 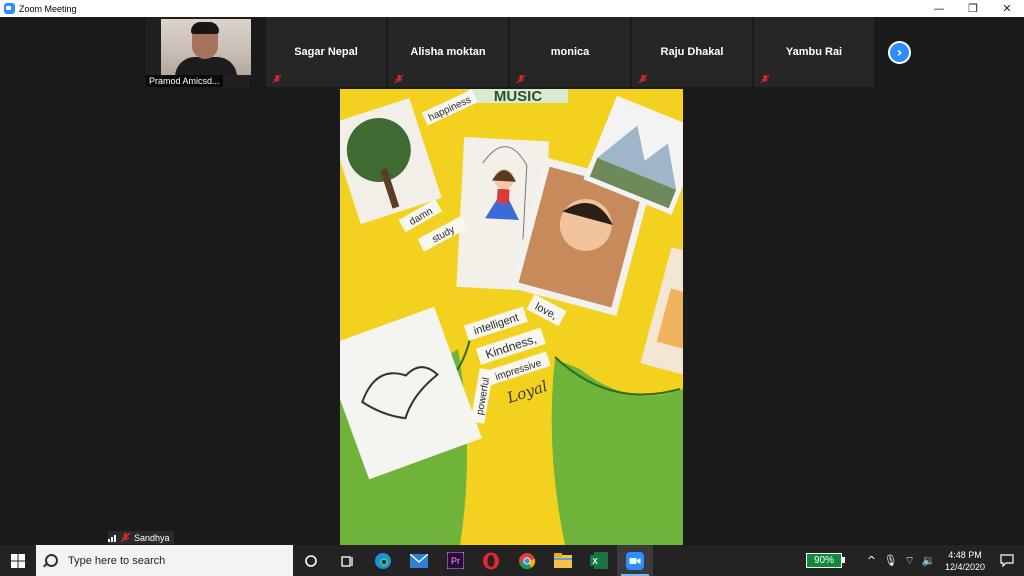 I want to click on self-video-feed, so click(x=206, y=47).